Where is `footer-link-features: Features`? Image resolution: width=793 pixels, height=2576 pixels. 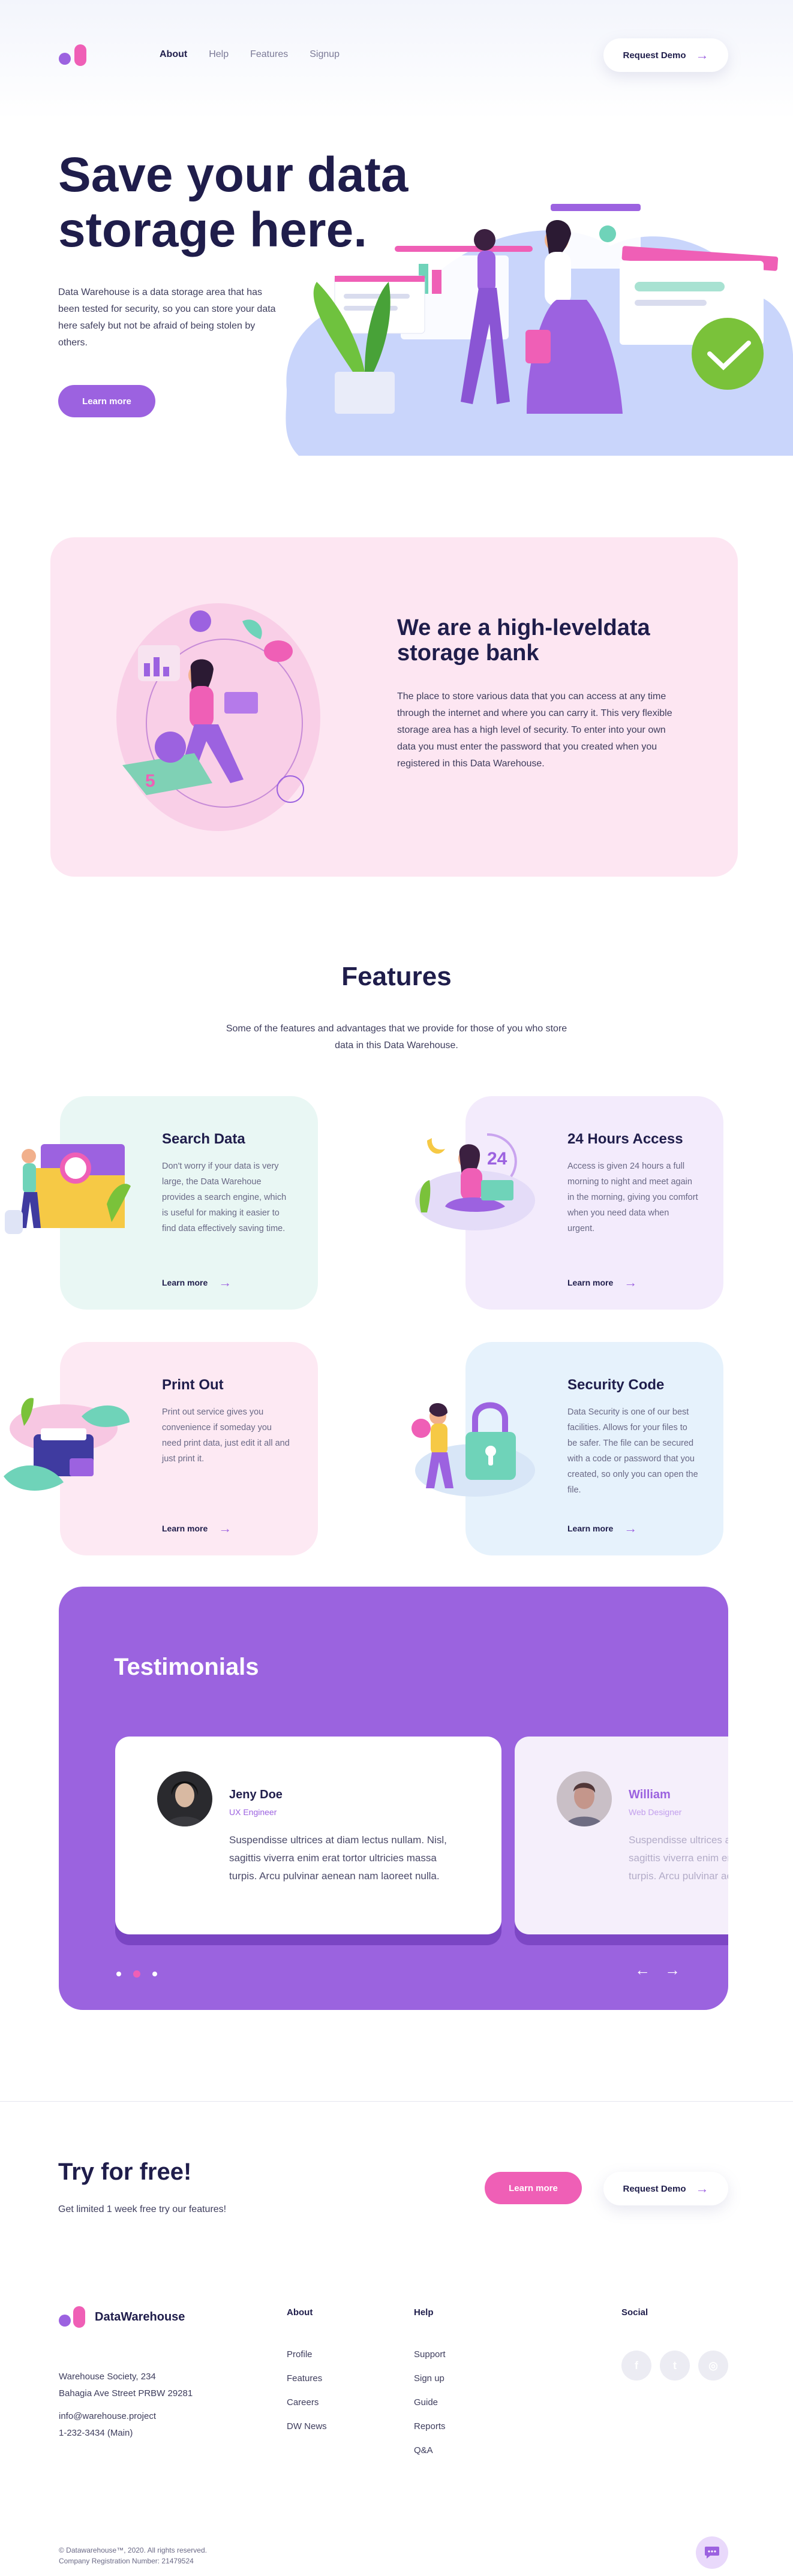 footer-link-features: Features is located at coordinates (307, 2379).